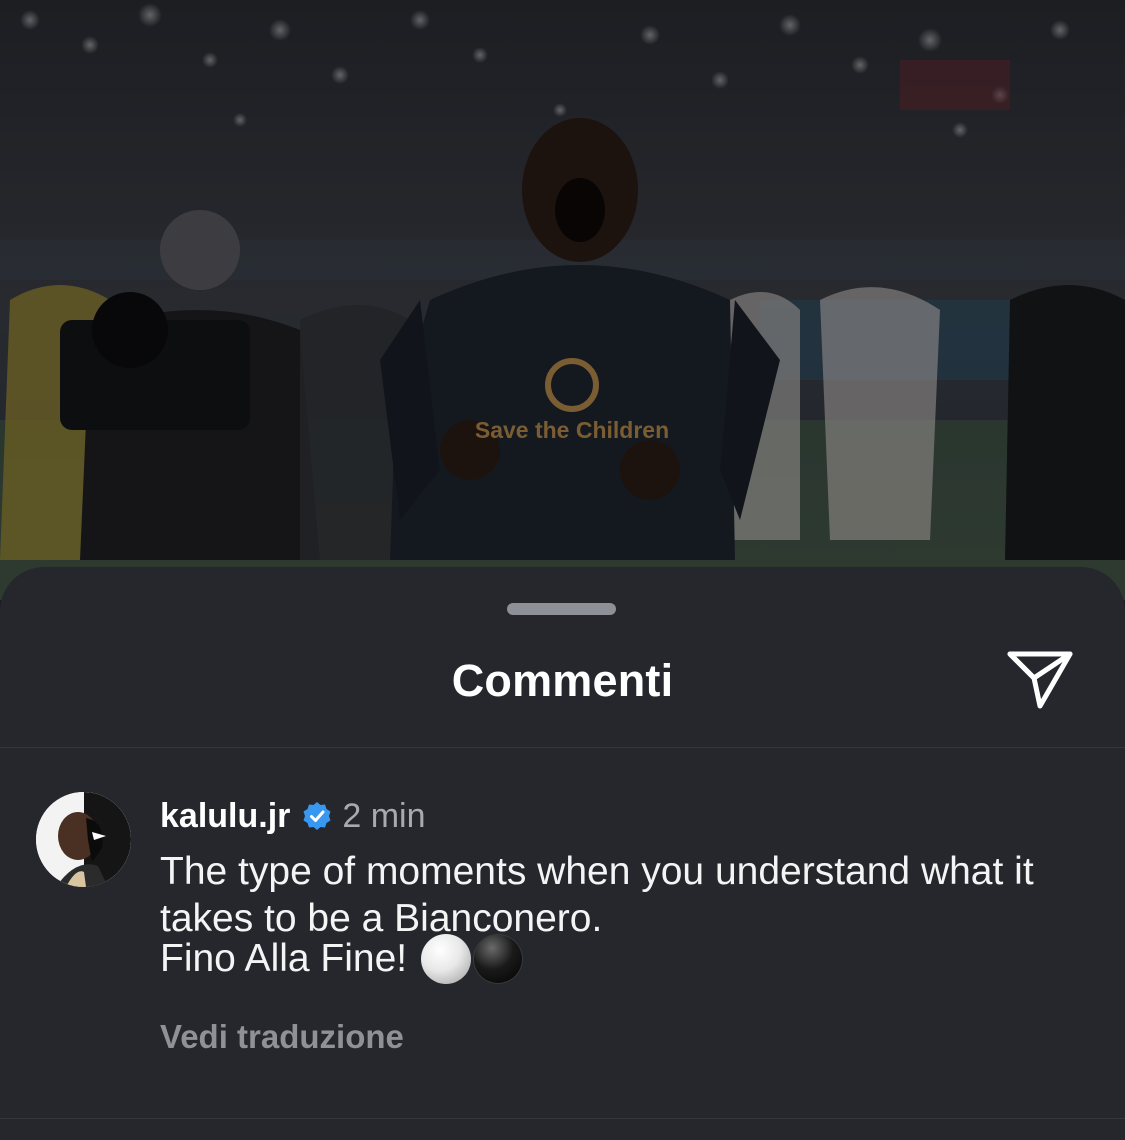 The width and height of the screenshot is (1125, 1140). What do you see at coordinates (284, 958) in the screenshot?
I see `comment-text-closing: Fino Alla Fine!` at bounding box center [284, 958].